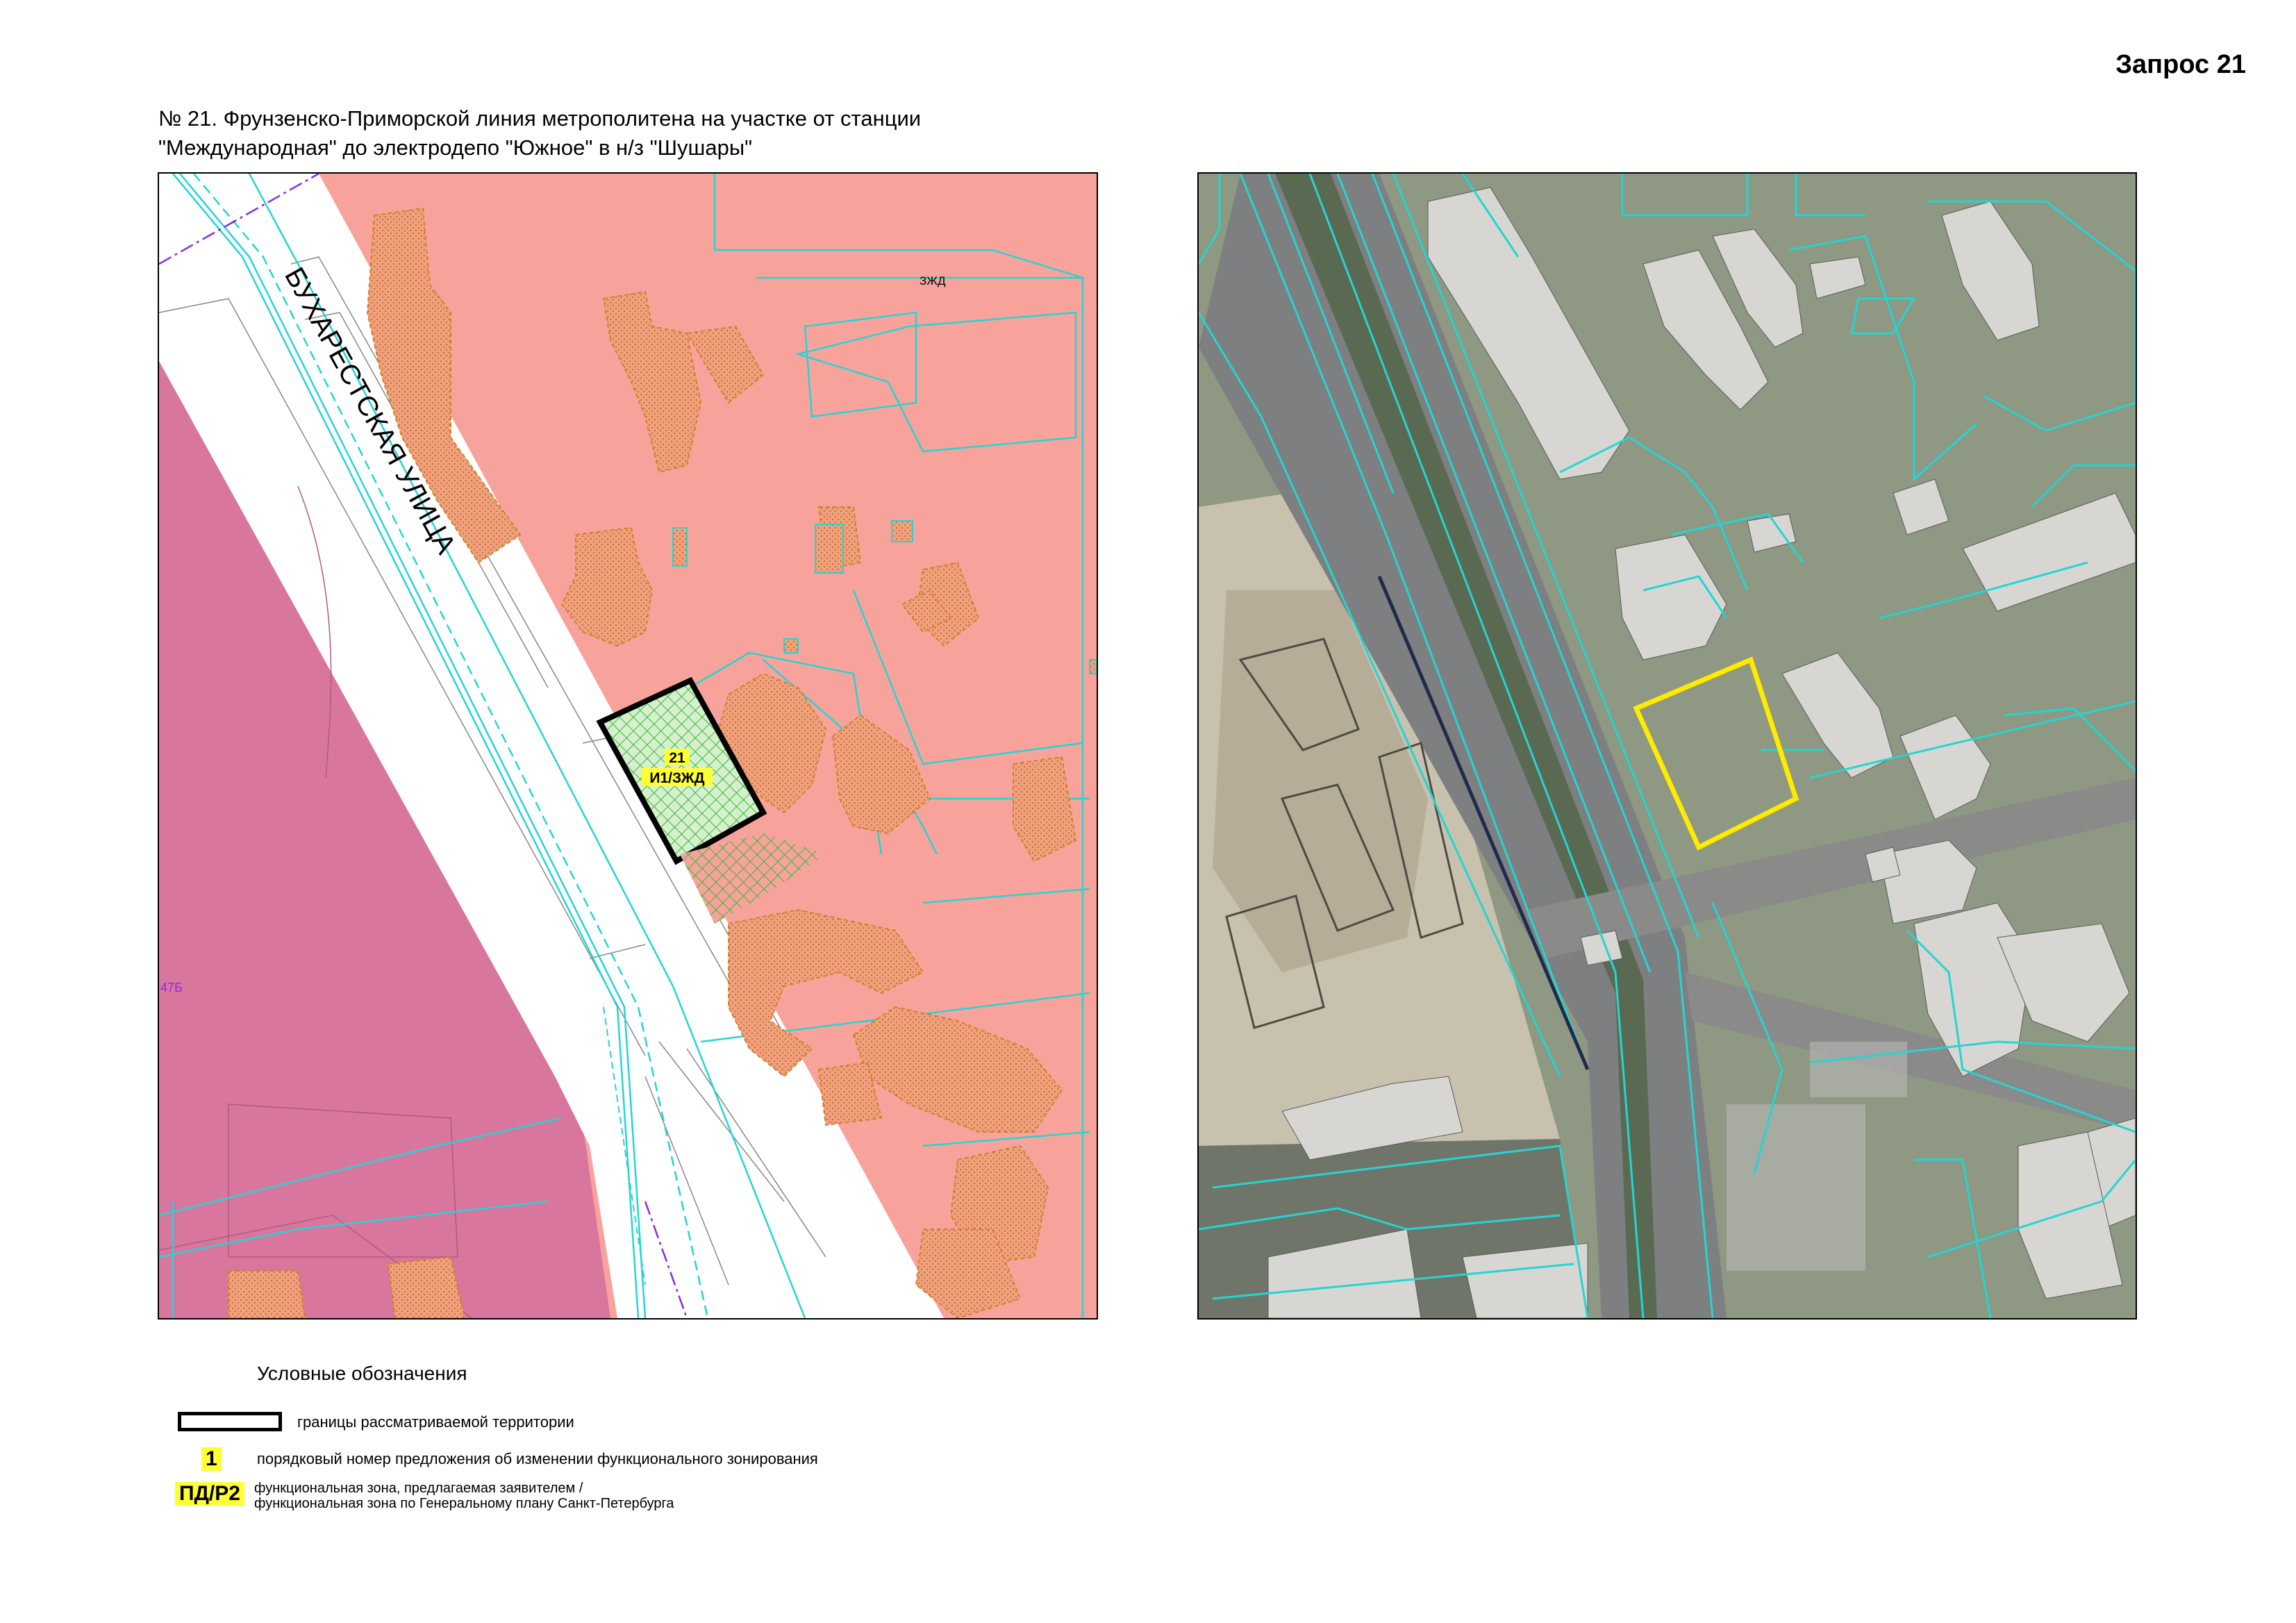 Image resolution: width=2296 pixels, height=1623 pixels. I want to click on zone-label-left: 47Б, so click(172, 987).